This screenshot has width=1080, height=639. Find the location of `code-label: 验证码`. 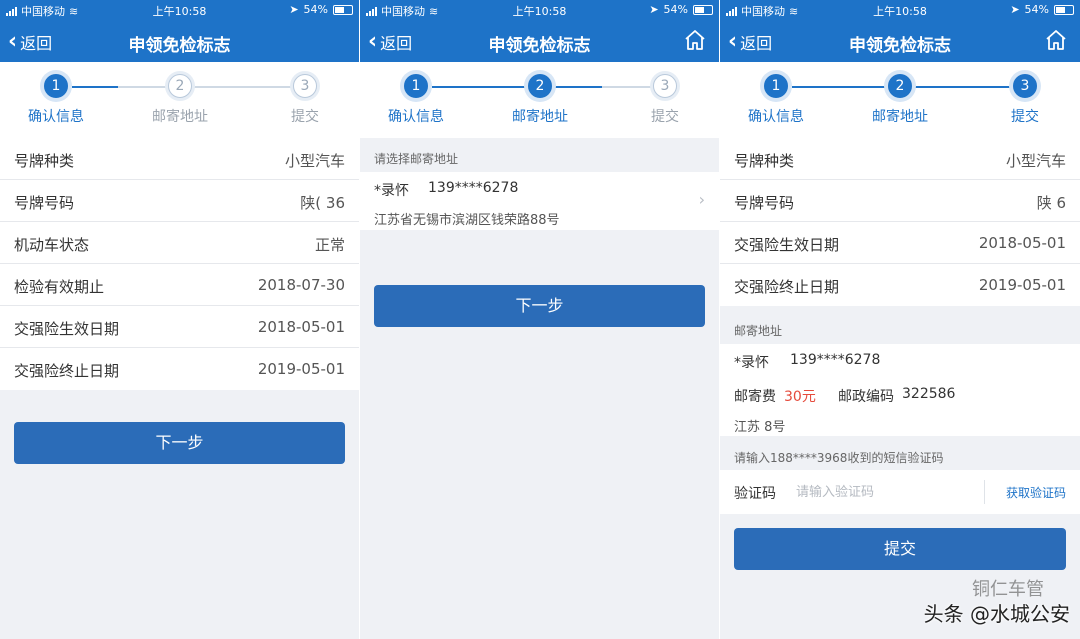

code-label: 验证码 is located at coordinates (755, 494).